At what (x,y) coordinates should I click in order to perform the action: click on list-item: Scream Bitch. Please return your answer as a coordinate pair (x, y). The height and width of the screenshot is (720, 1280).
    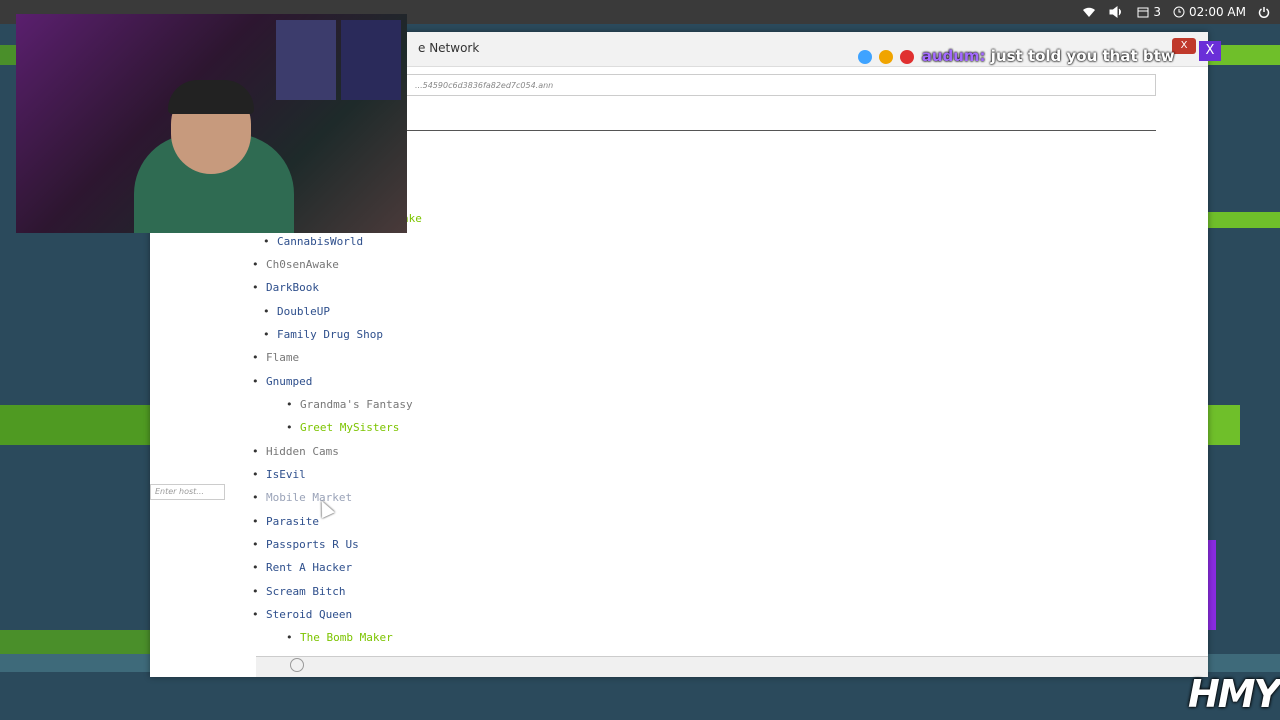
    Looking at the image, I should click on (299, 591).